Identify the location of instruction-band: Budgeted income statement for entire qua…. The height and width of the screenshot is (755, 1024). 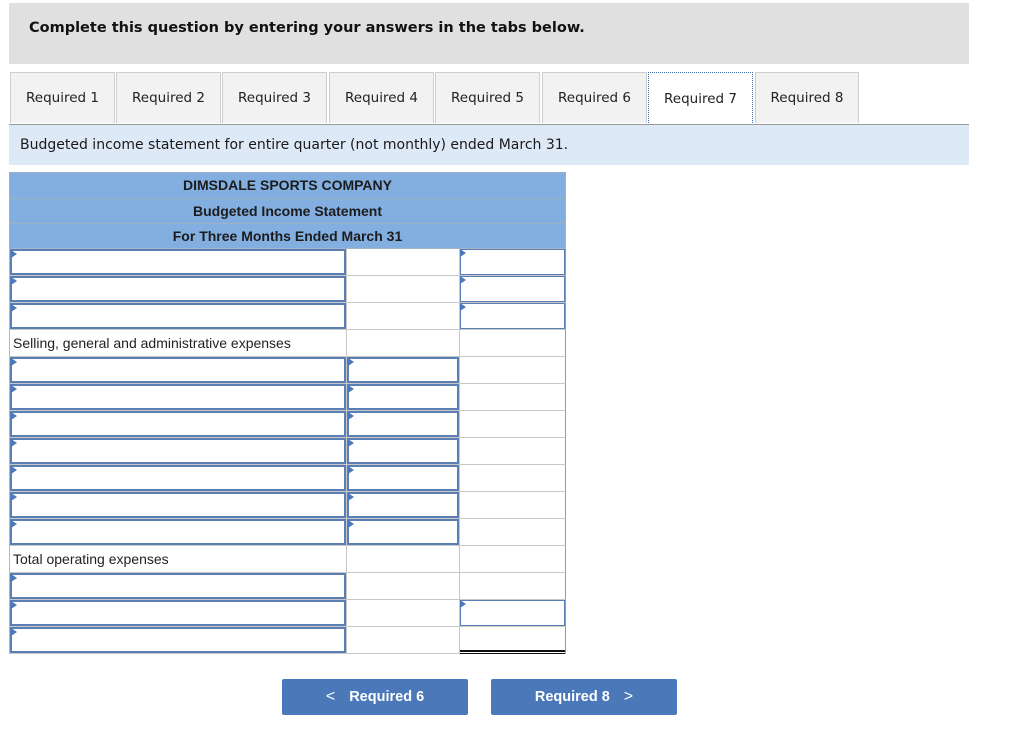
(489, 145).